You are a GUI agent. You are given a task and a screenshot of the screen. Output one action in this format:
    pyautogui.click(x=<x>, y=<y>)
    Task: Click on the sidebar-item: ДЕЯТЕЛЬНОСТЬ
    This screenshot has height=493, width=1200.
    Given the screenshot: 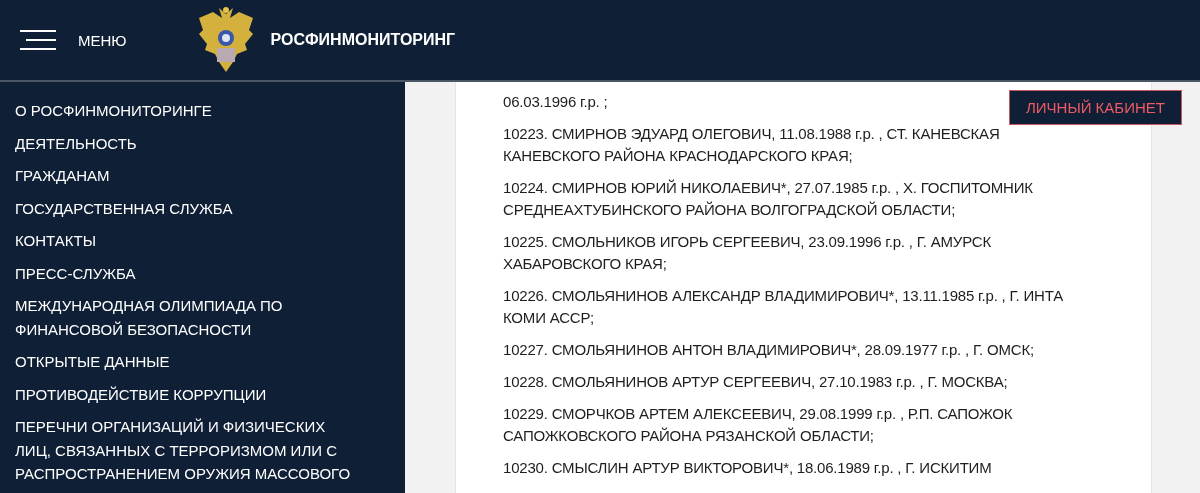 What is the action you would take?
    pyautogui.click(x=210, y=143)
    